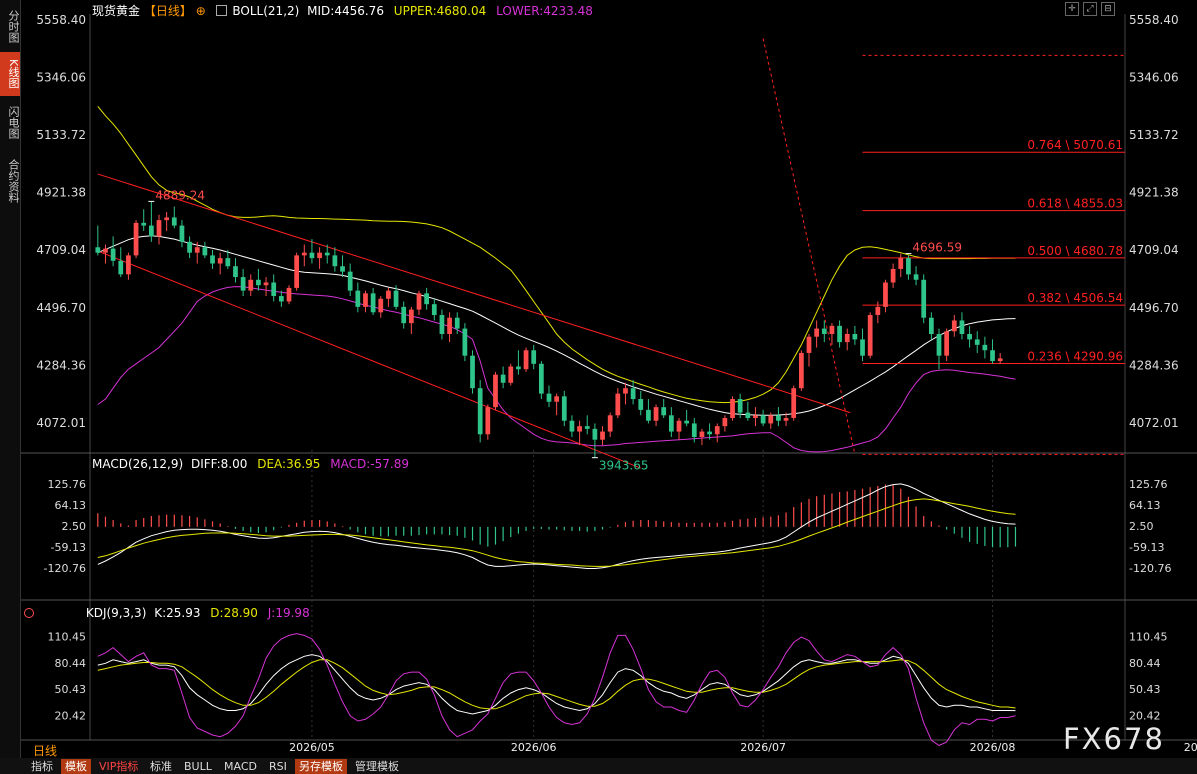  Describe the element at coordinates (1154, 193) in the screenshot. I see `y-tick-right: 4921.38` at that location.